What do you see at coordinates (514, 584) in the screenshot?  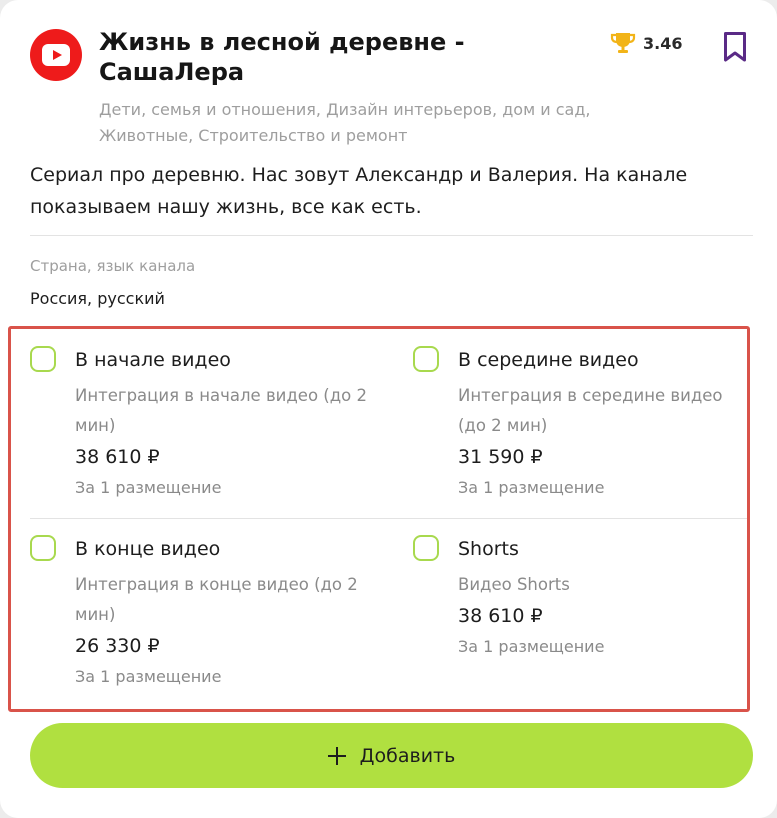 I see `option-description: Видео Shorts` at bounding box center [514, 584].